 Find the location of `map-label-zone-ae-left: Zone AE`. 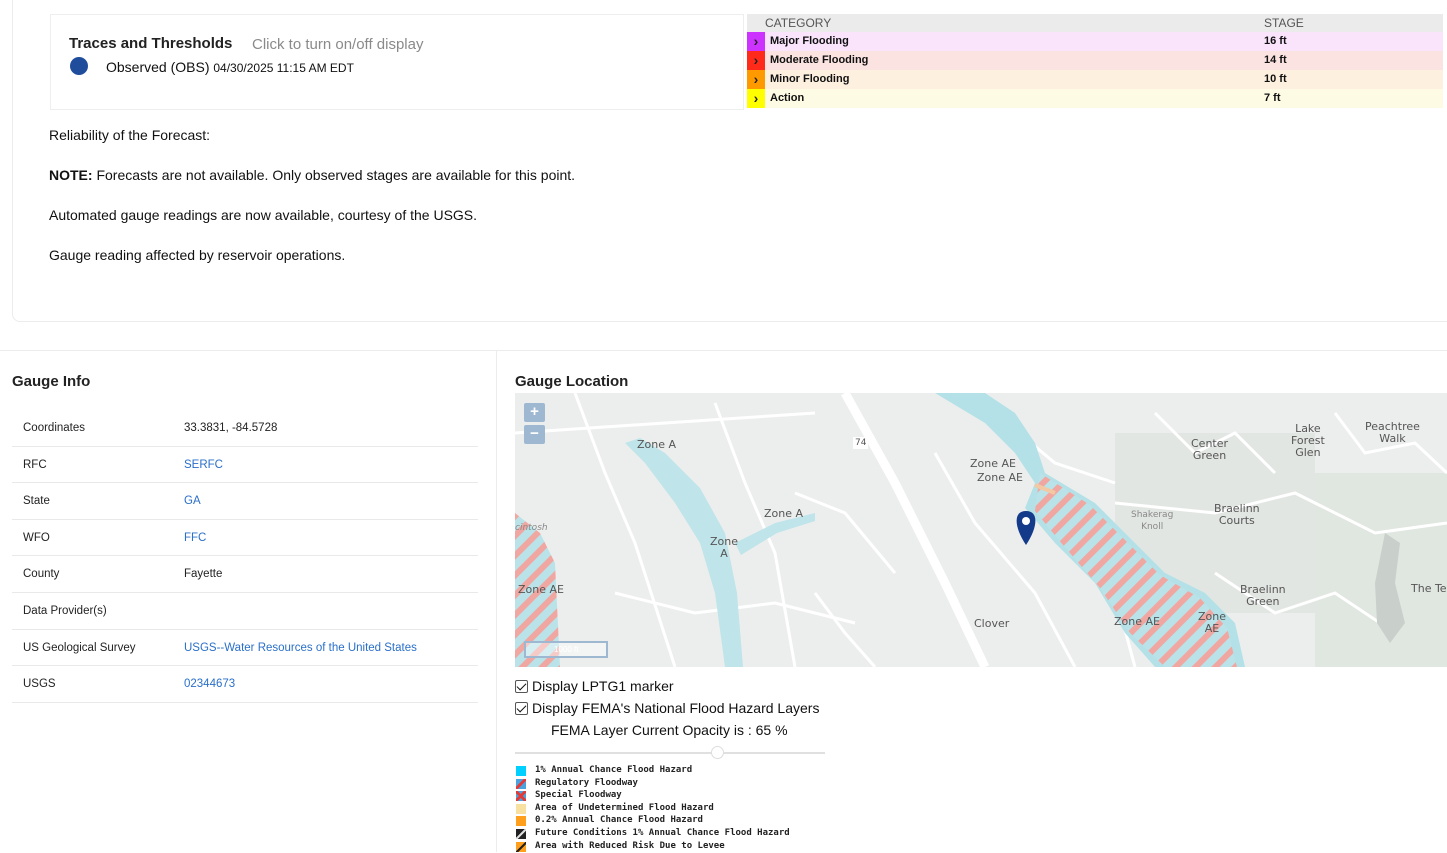

map-label-zone-ae-left: Zone AE is located at coordinates (541, 589).